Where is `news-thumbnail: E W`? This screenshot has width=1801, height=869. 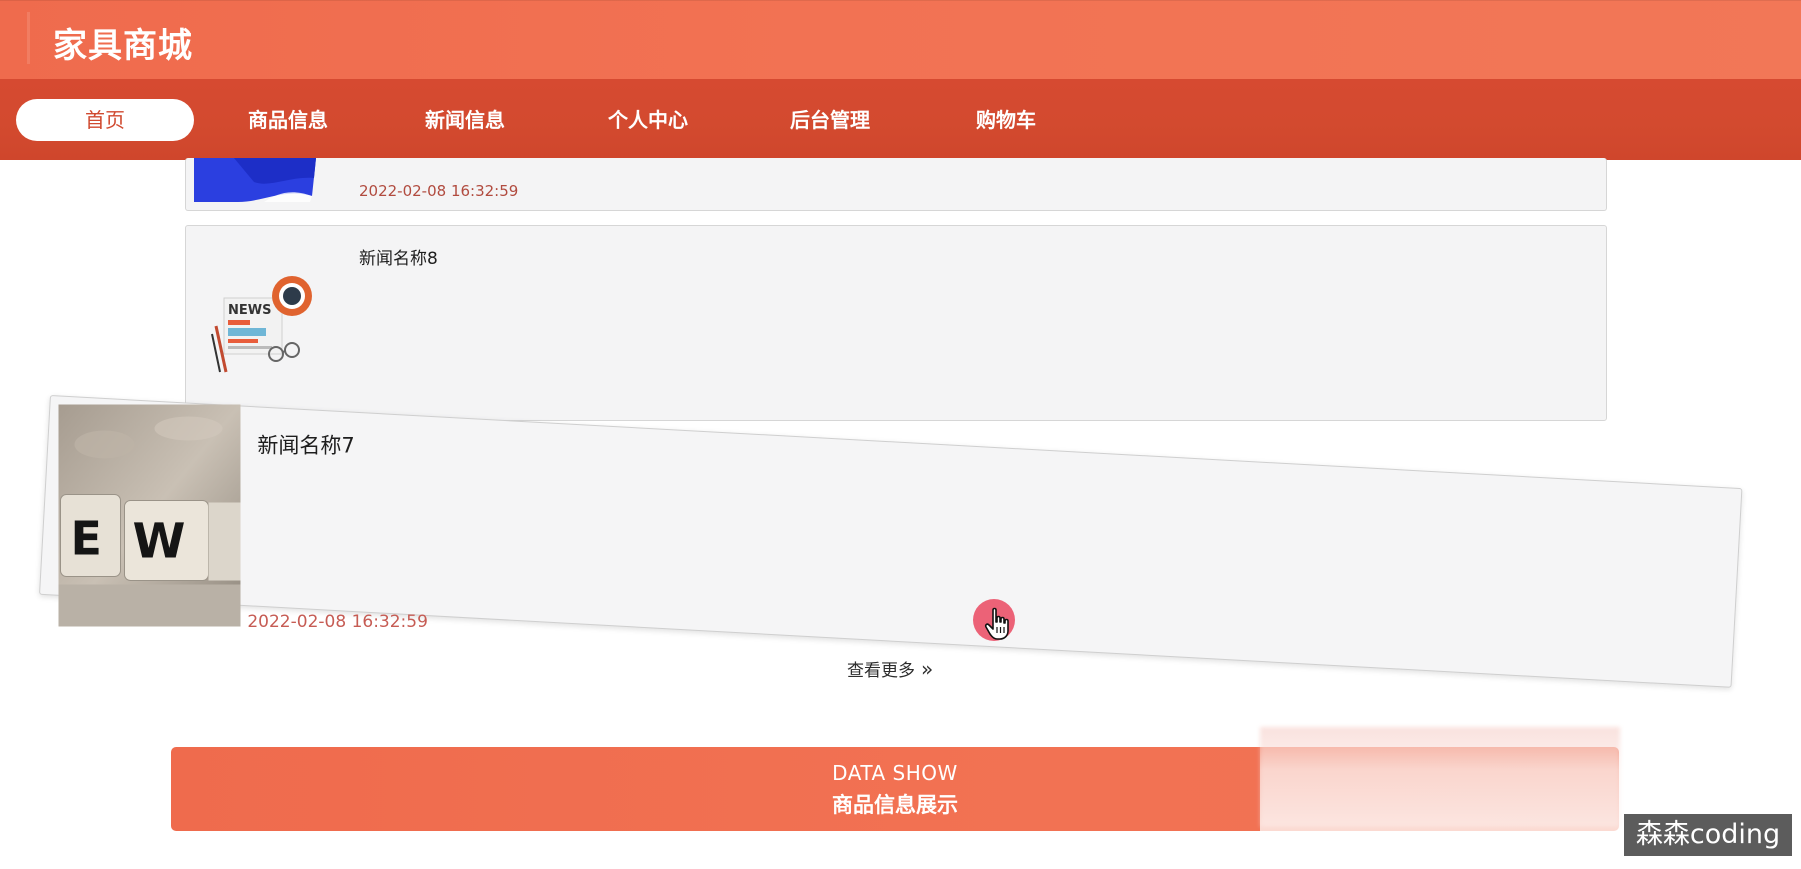
news-thumbnail: E W is located at coordinates (149, 515).